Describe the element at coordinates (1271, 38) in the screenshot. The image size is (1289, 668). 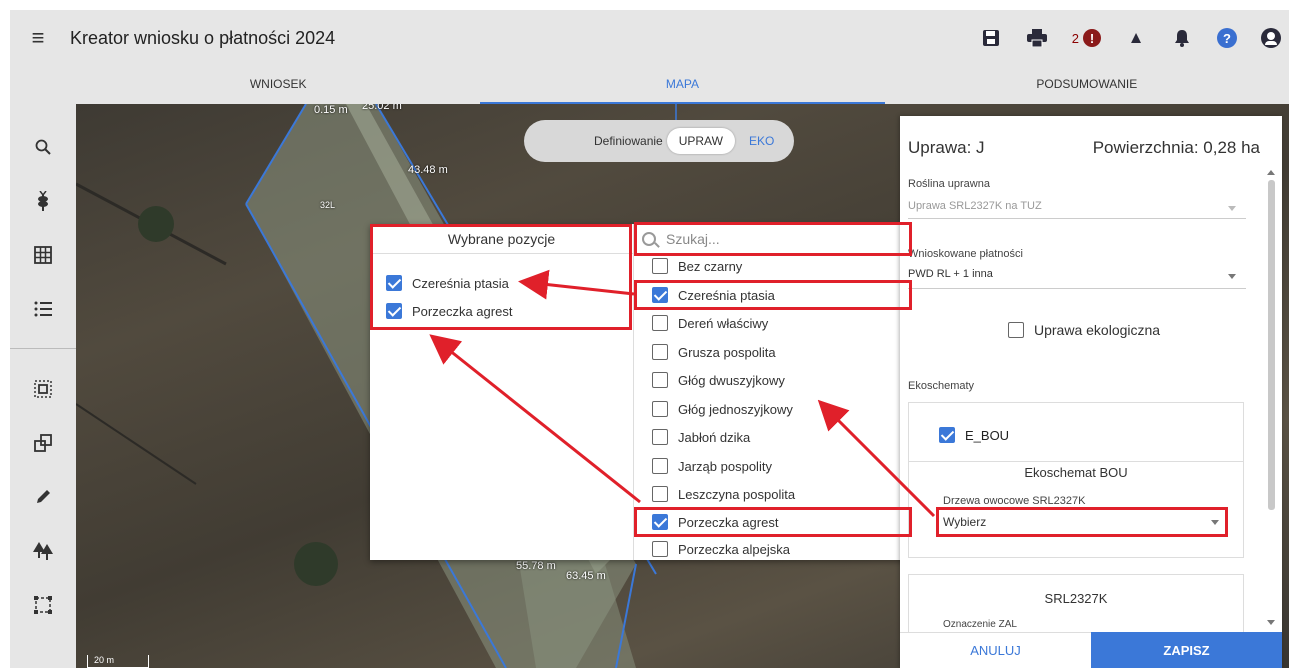
I see `user-account-icon` at that location.